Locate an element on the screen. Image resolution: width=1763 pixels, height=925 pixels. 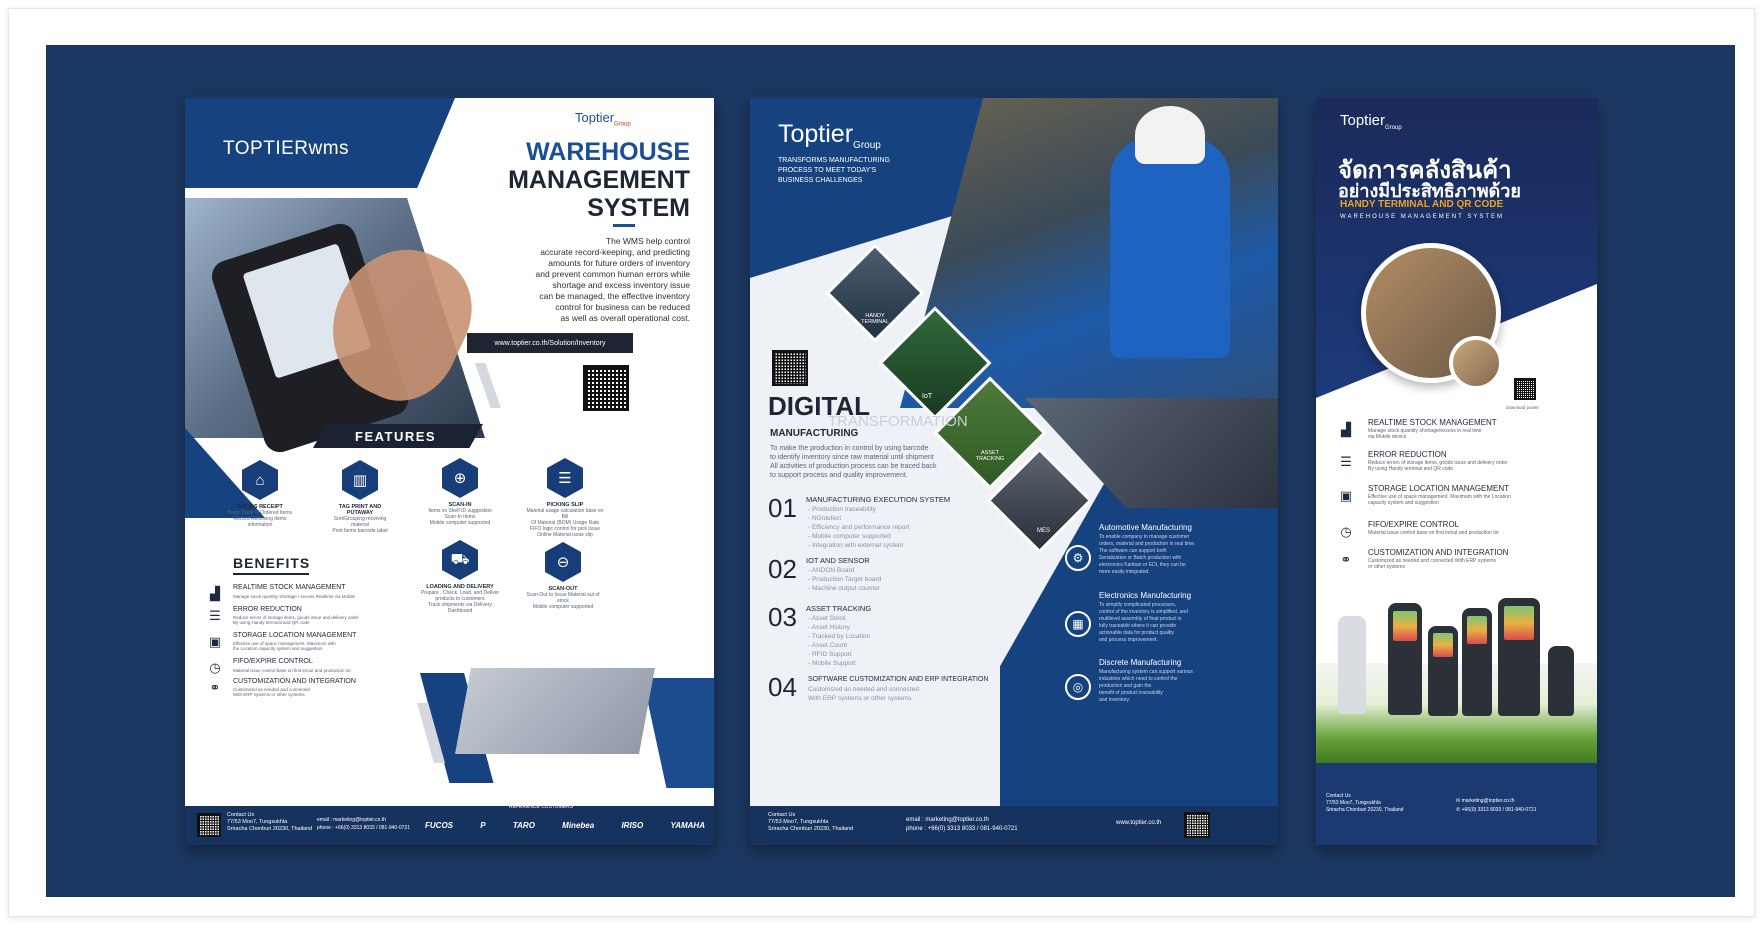
brand-logo: TOPTIERwms is located at coordinates (286, 148).